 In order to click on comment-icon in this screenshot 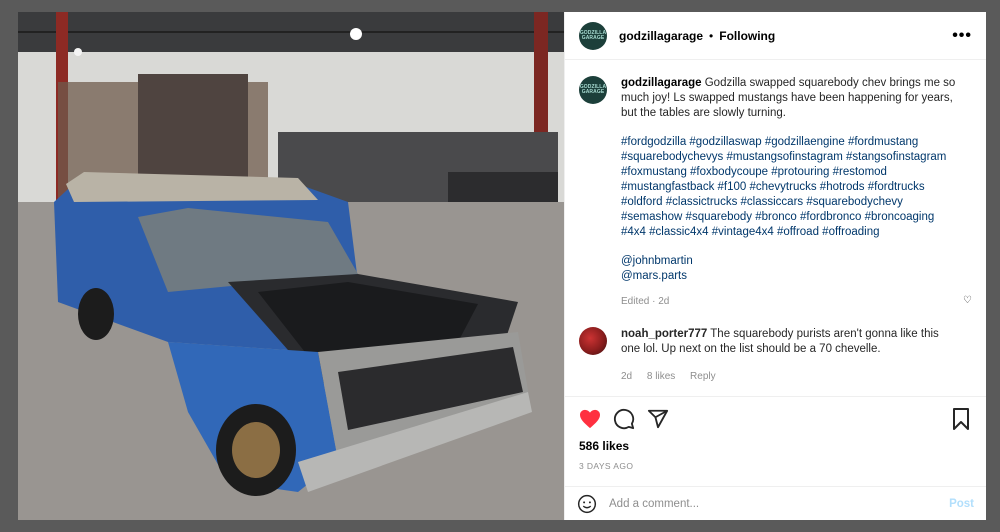, I will do `click(624, 419)`.